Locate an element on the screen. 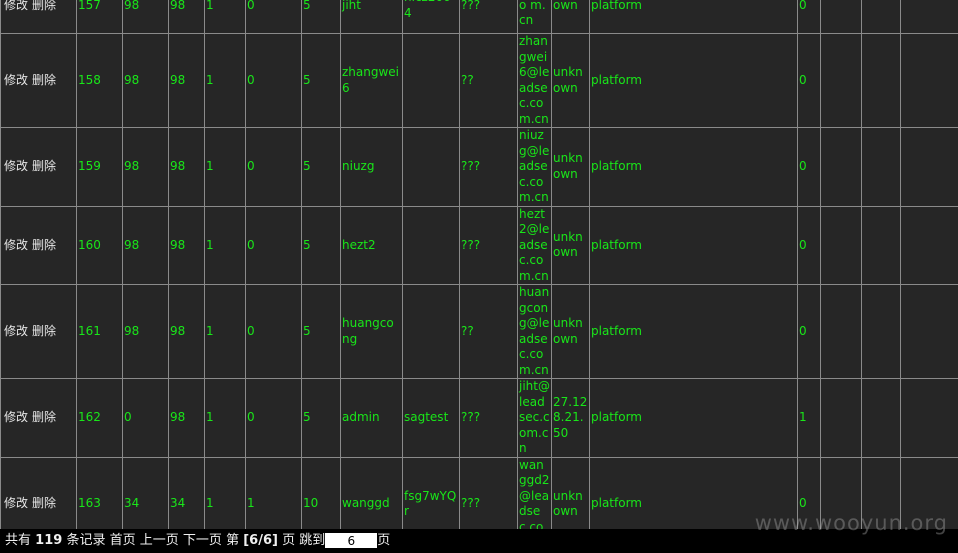 Image resolution: width=958 pixels, height=553 pixels. cell-id: 159 is located at coordinates (99, 167).